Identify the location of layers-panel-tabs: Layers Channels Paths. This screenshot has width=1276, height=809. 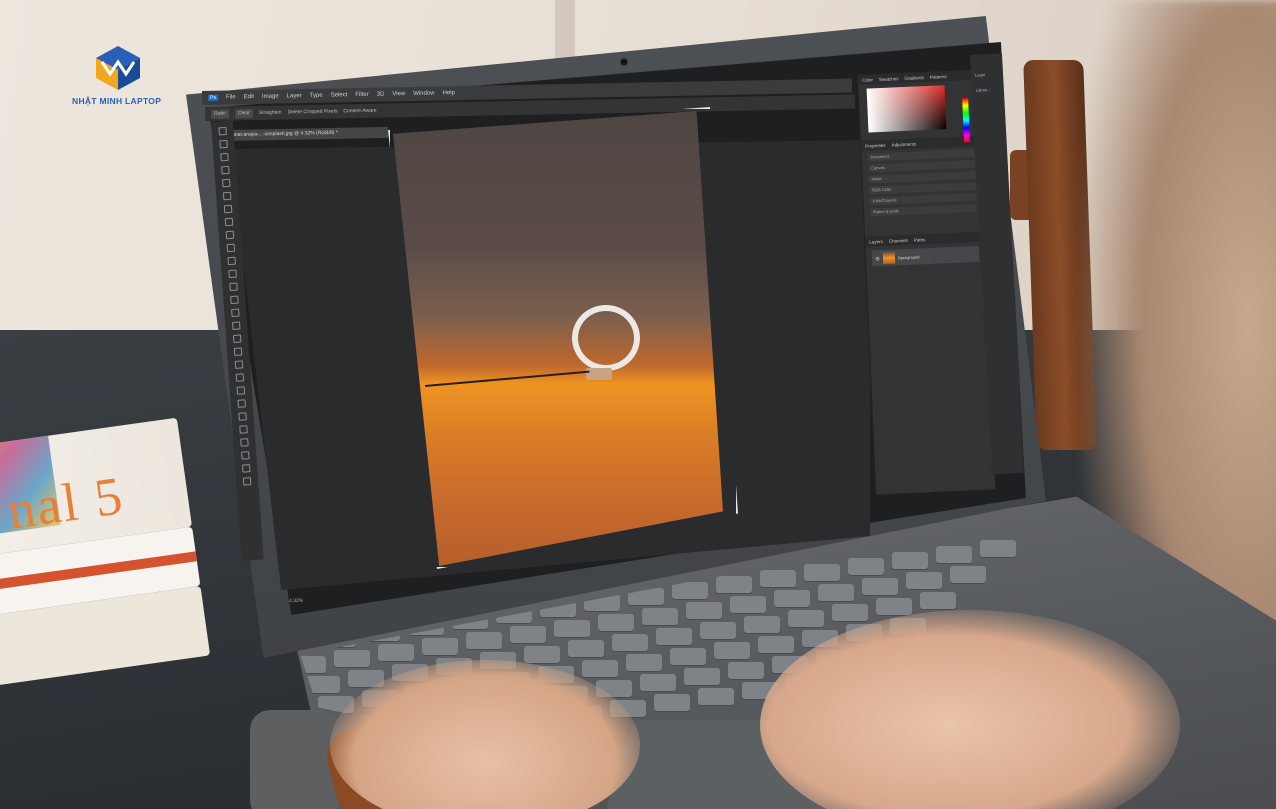
(925, 239).